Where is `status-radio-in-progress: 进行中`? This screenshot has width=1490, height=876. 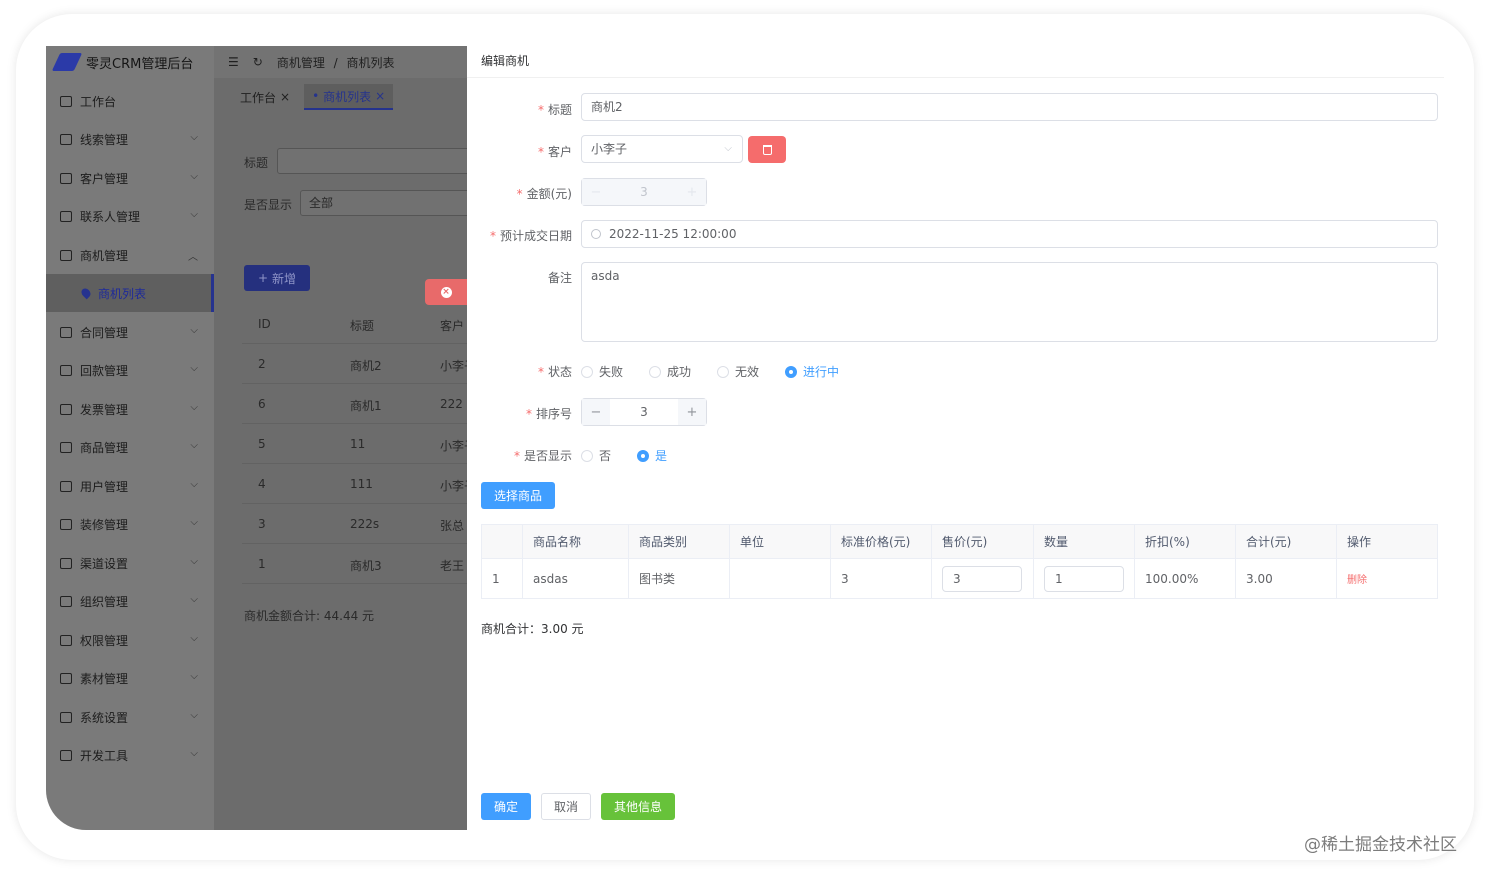 status-radio-in-progress: 进行中 is located at coordinates (812, 371).